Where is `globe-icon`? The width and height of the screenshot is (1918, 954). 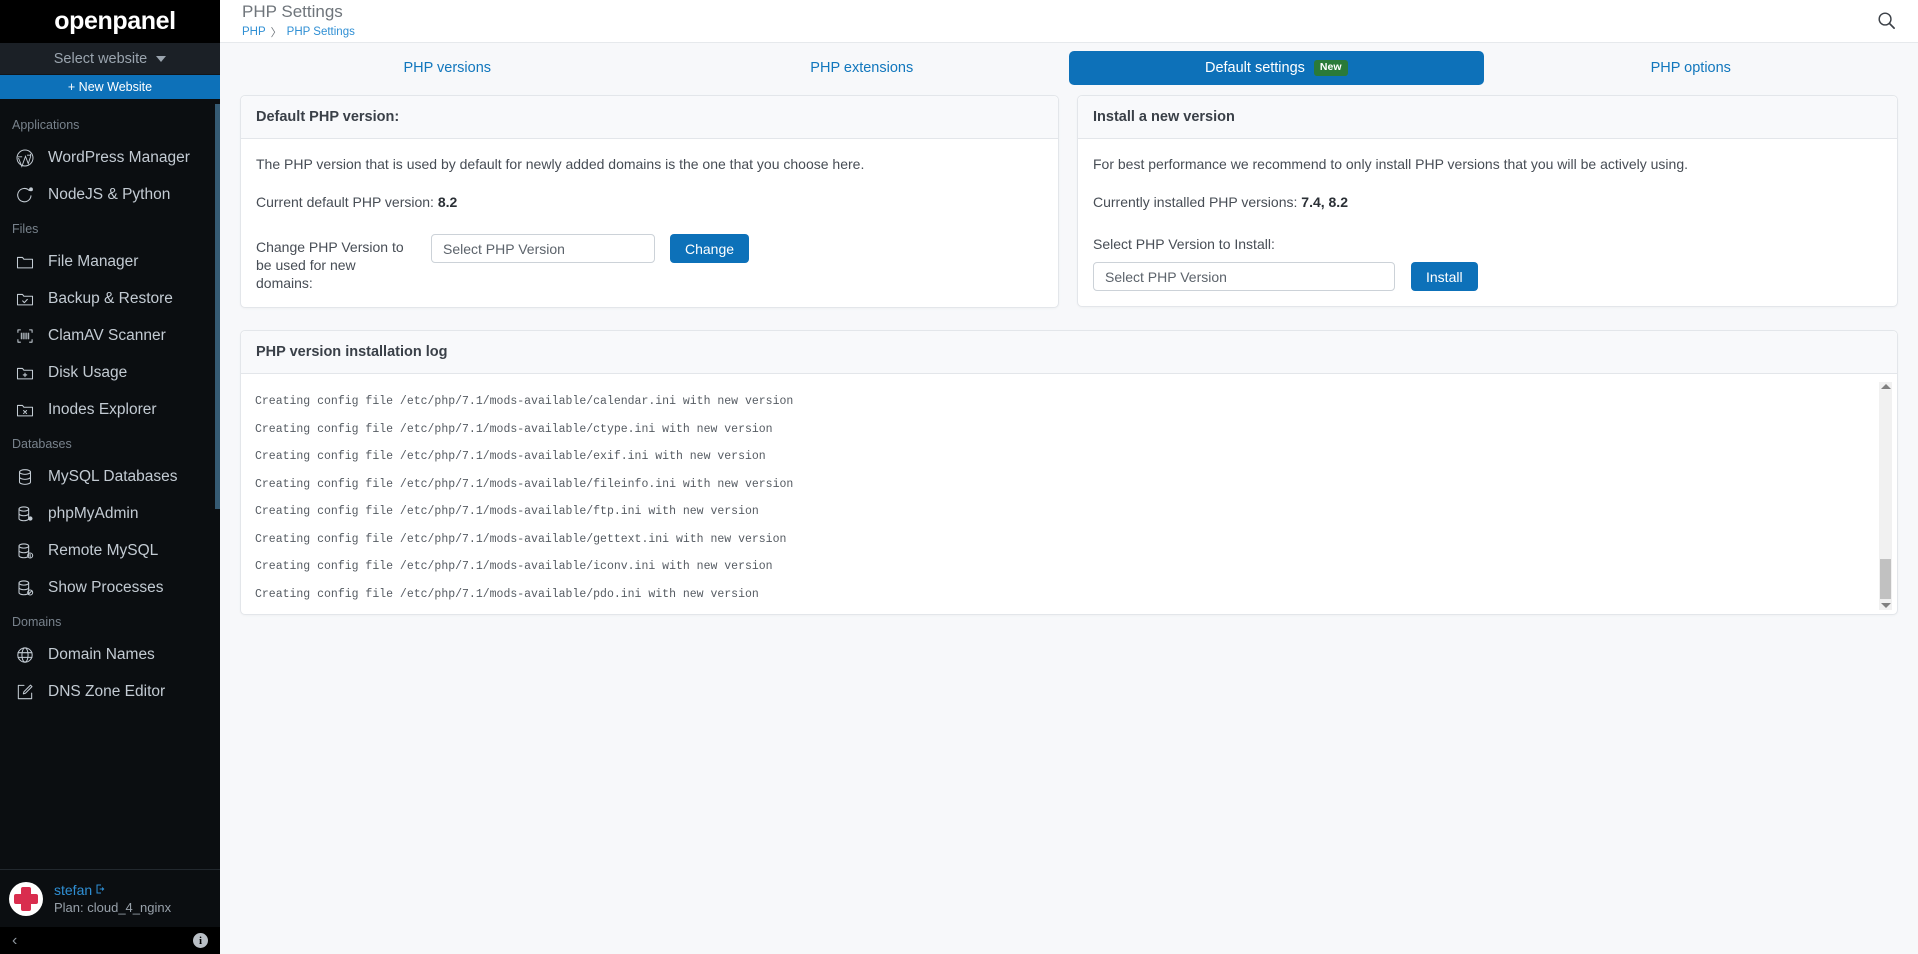
globe-icon is located at coordinates (24, 654).